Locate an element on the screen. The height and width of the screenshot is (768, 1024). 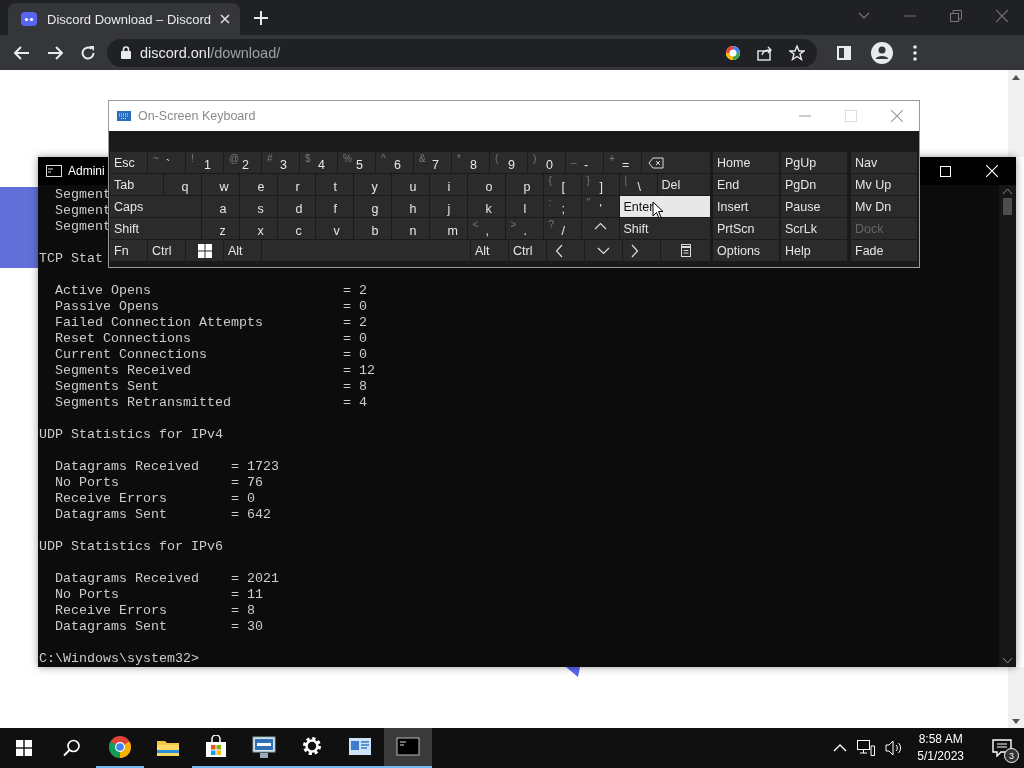
keyboard-key: h is located at coordinates (410, 206).